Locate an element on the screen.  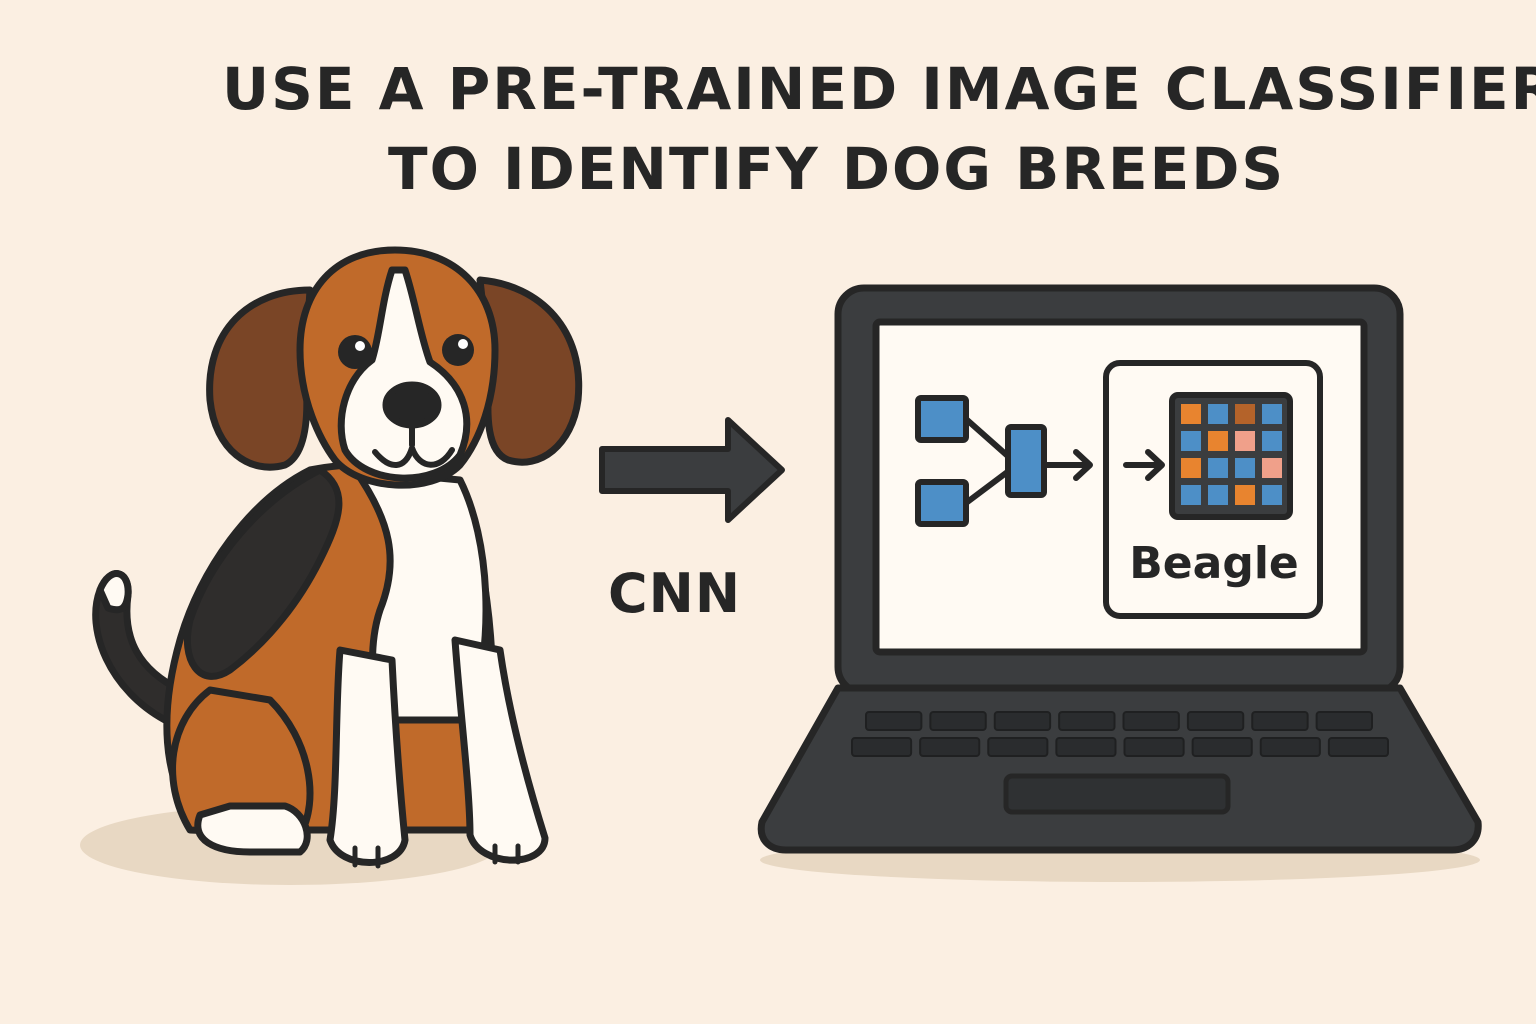
dog-nose is located at coordinates (412, 405).